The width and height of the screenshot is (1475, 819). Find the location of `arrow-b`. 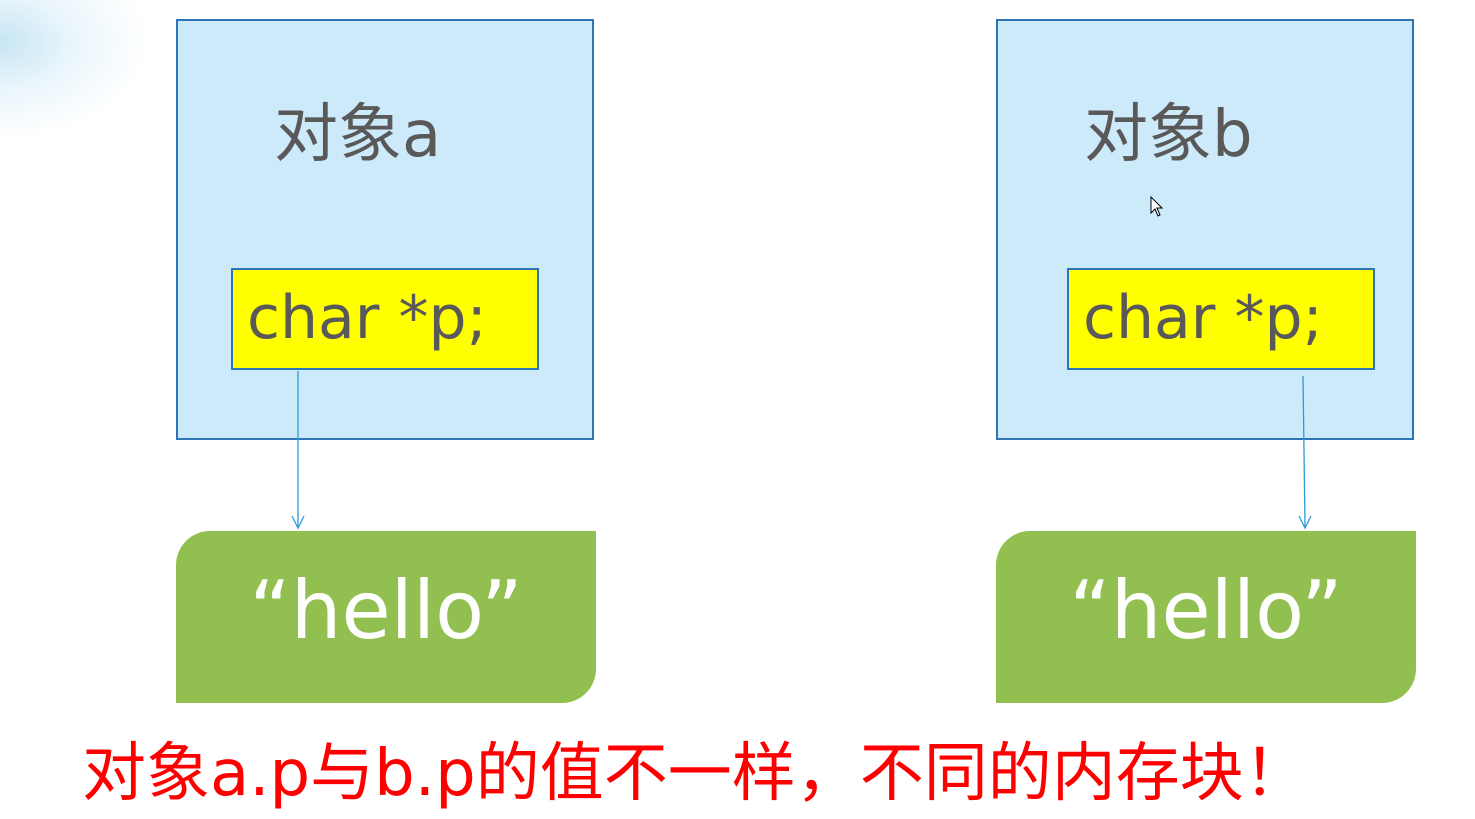

arrow-b is located at coordinates (1305, 452).